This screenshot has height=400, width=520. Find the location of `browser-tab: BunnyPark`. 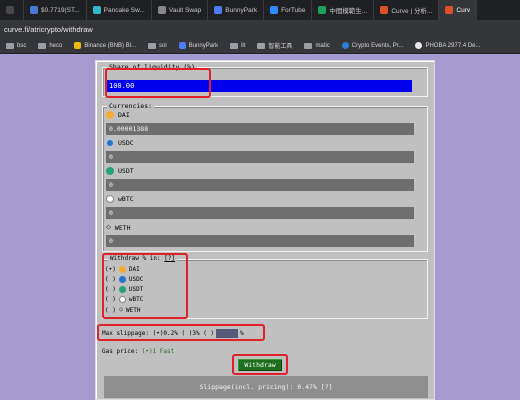

browser-tab: BunnyPark is located at coordinates (236, 10).